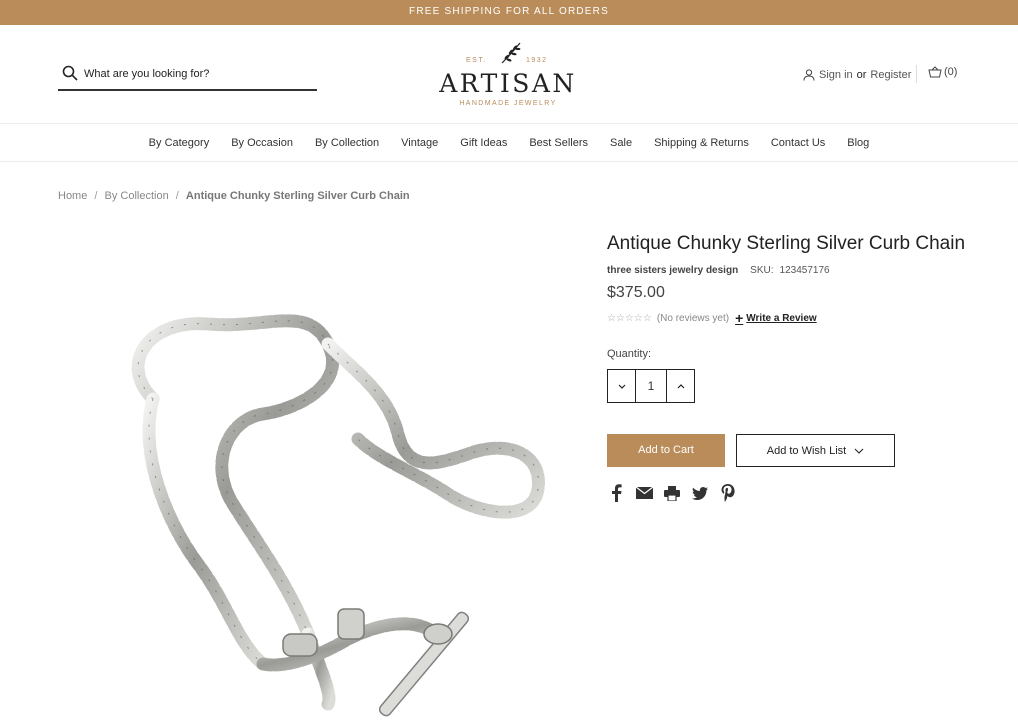  I want to click on header-divider, so click(916, 74).